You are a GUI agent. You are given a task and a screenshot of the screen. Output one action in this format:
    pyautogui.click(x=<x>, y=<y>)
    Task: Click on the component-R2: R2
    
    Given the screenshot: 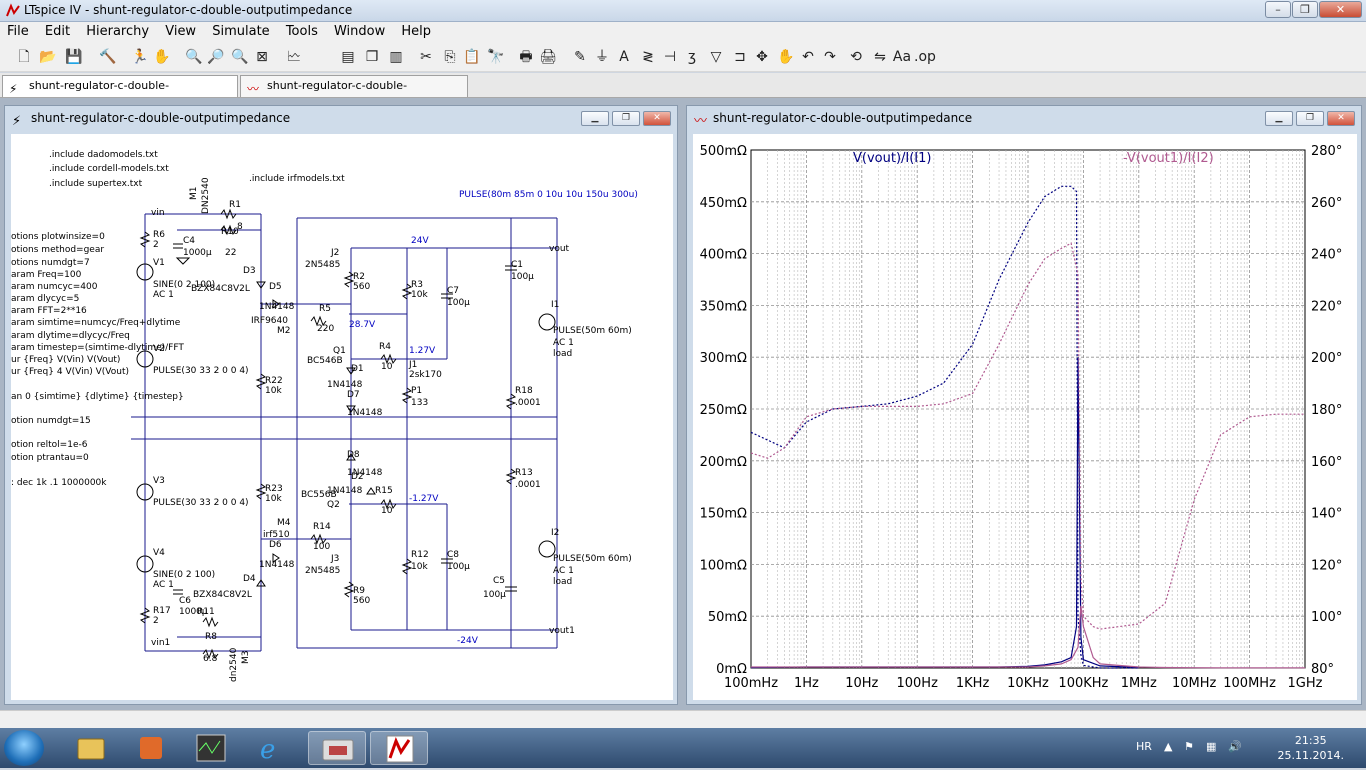 What is the action you would take?
    pyautogui.click(x=359, y=277)
    